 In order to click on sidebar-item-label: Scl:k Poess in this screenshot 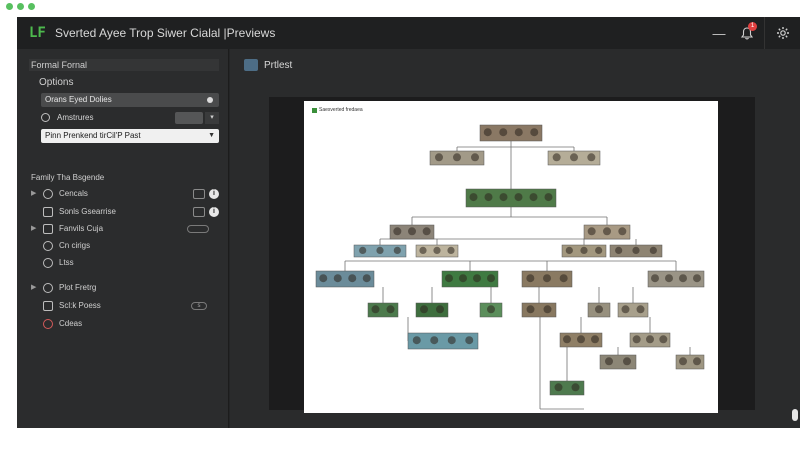, I will do `click(80, 305)`.